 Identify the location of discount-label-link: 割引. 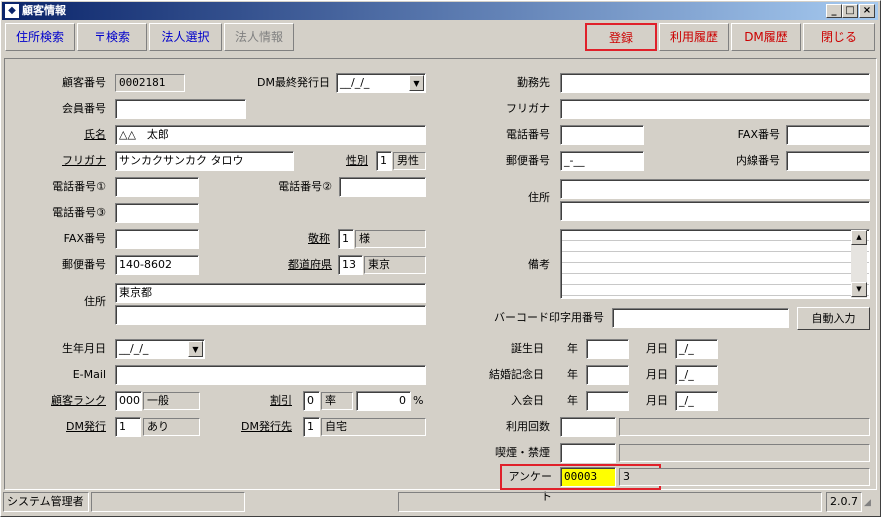
(271, 401).